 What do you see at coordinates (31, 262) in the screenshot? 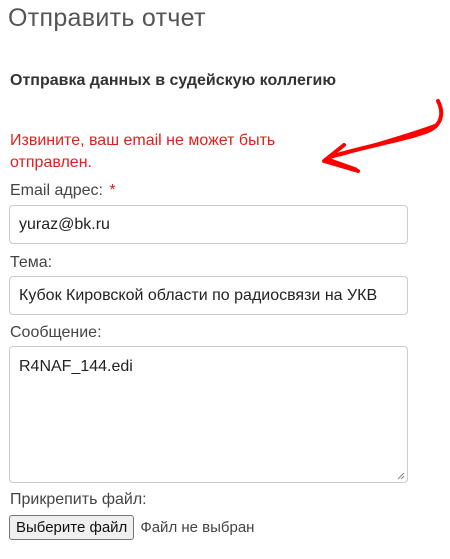
I see `subject-label: Тема:` at bounding box center [31, 262].